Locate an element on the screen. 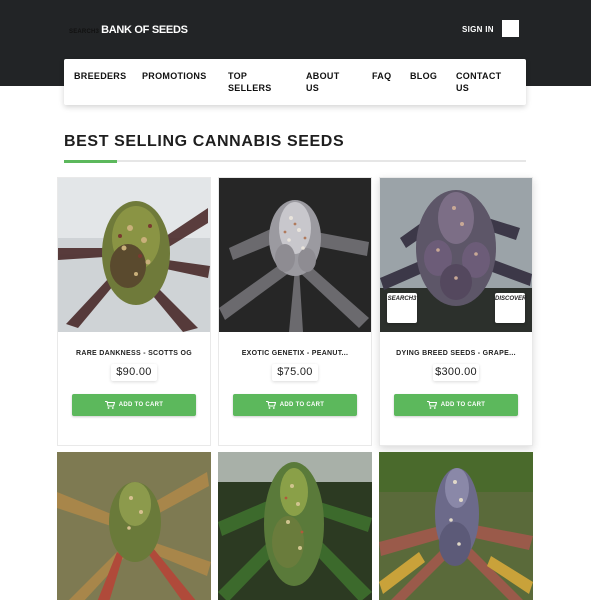 Image resolution: width=600 pixels, height=600 pixels. product-price: $90.00 is located at coordinates (134, 372).